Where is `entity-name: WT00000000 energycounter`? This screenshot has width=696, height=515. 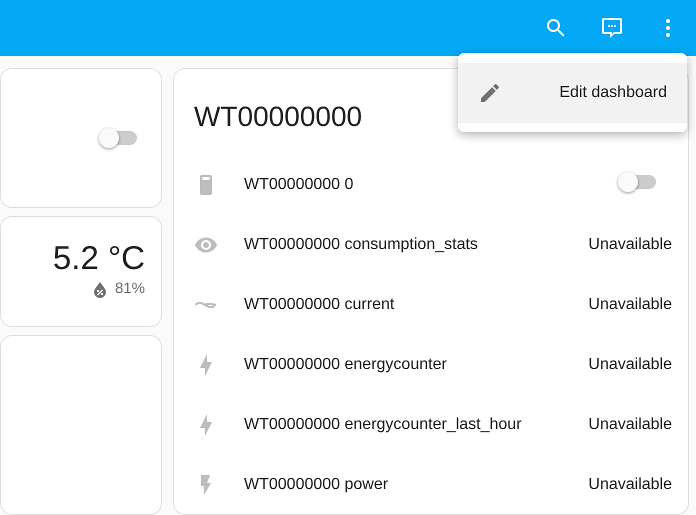 entity-name: WT00000000 energycounter is located at coordinates (346, 365).